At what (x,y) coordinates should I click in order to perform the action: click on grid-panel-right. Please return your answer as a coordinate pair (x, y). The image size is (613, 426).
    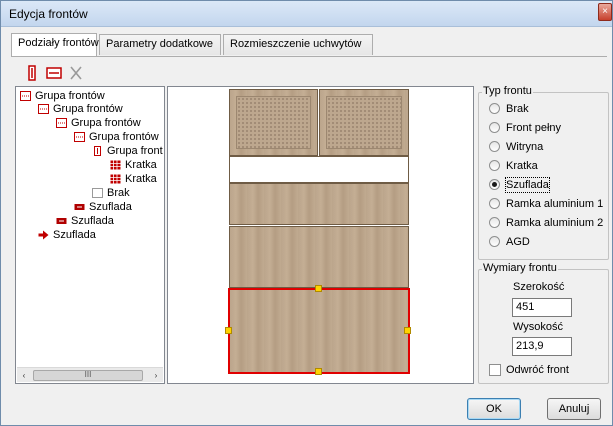
    Looking at the image, I should click on (364, 122).